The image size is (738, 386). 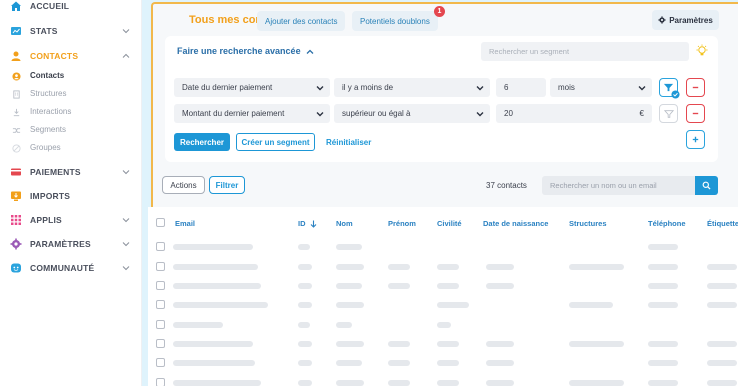 What do you see at coordinates (675, 94) in the screenshot?
I see `check-icon` at bounding box center [675, 94].